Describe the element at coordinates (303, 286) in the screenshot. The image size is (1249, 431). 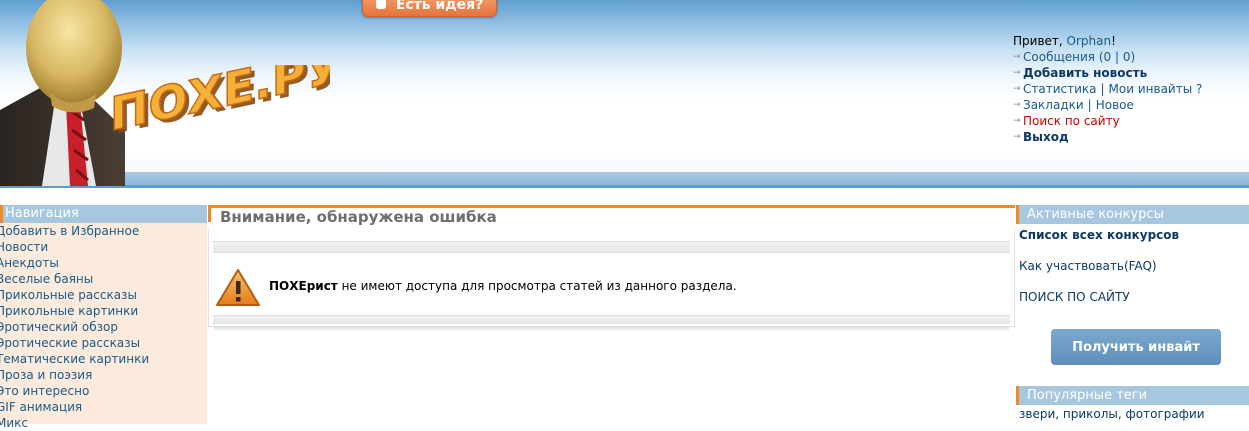
I see `error-message-bold: ПОХЕрист` at that location.